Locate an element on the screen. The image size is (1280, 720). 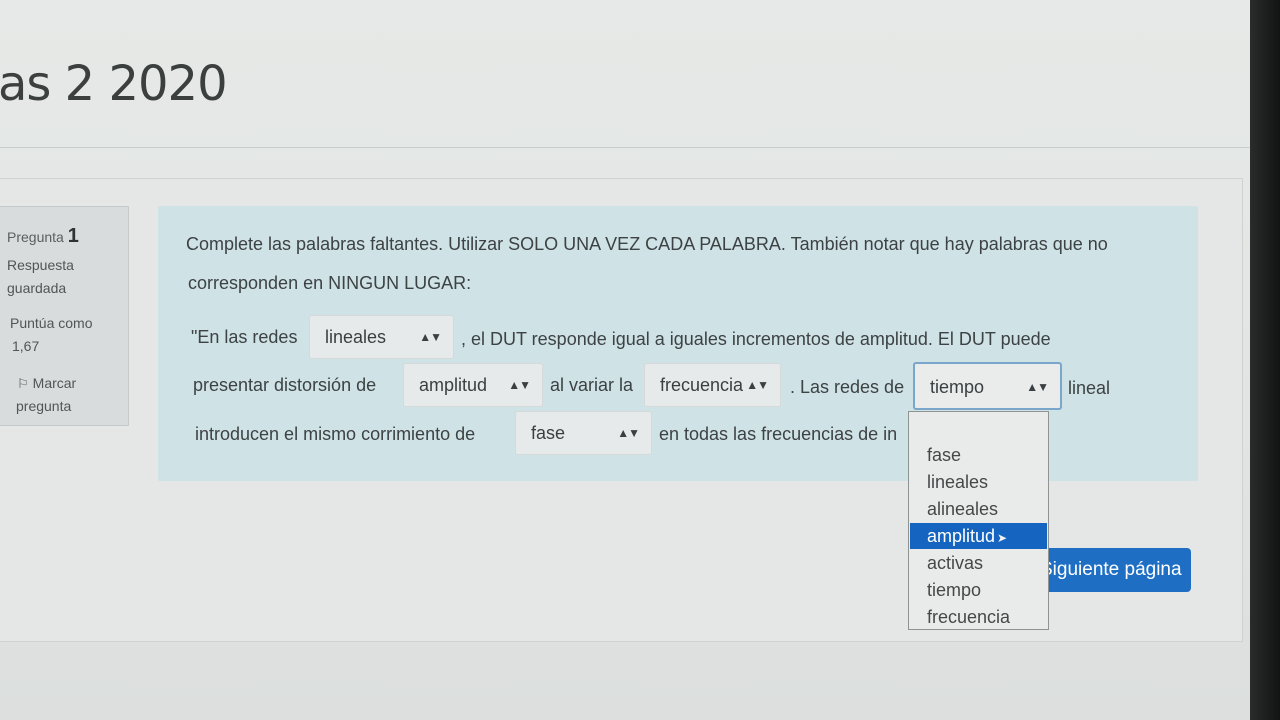
flag-label-2: pregunta is located at coordinates (44, 406).